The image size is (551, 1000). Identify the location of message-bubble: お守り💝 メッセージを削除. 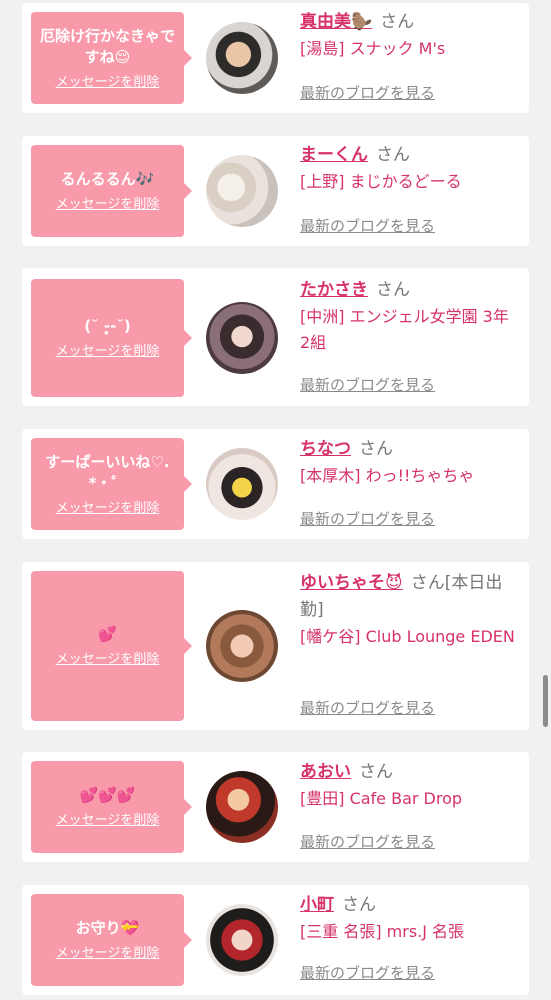
(111, 940).